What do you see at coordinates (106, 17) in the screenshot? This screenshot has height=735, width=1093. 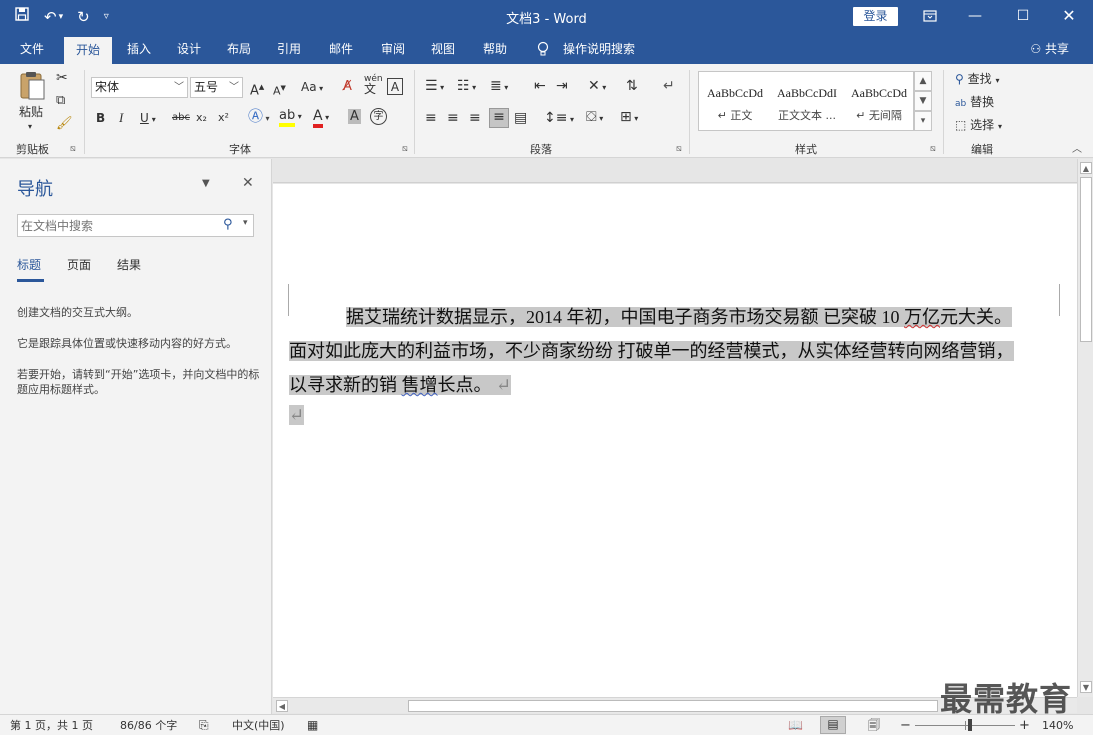 I see `customize-qat-icon: ▿` at bounding box center [106, 17].